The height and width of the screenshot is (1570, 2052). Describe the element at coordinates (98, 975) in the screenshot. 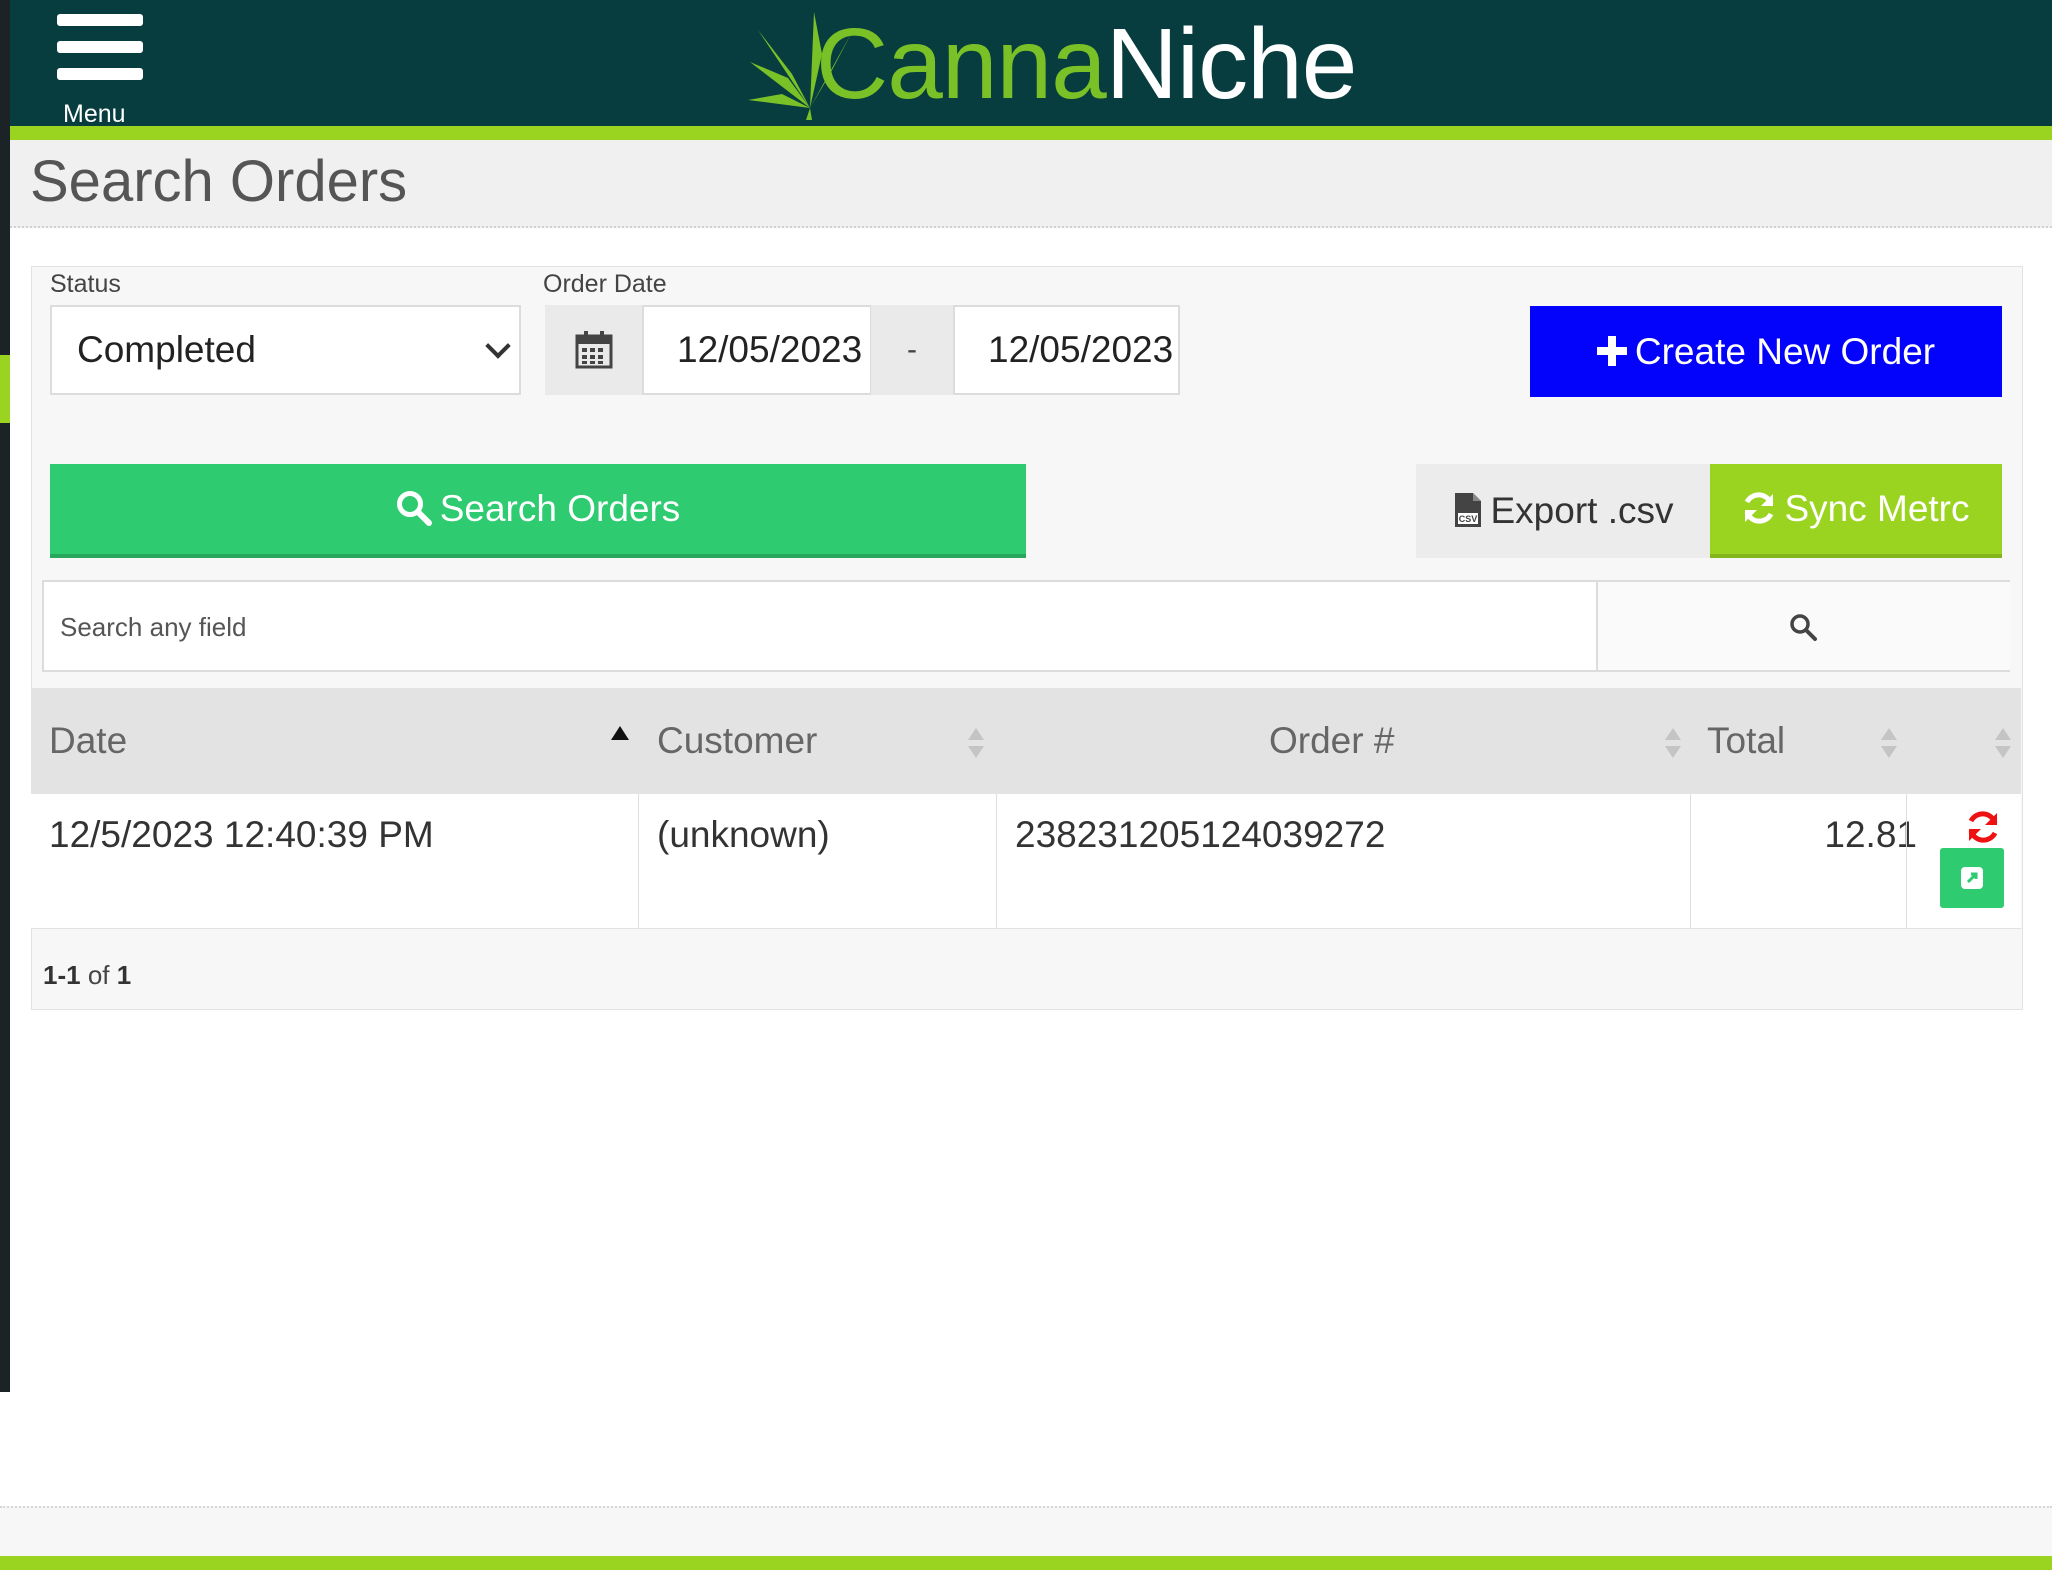

I see `pagination-of: of` at that location.